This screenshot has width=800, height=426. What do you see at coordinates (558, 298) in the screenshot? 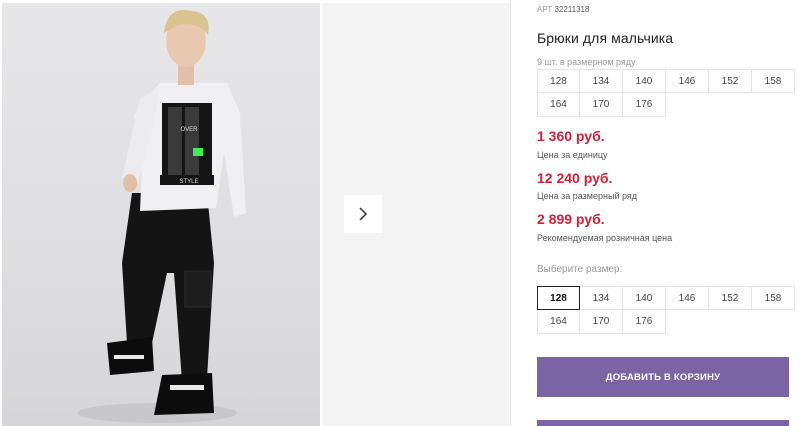
I see `size-option-128: 128` at bounding box center [558, 298].